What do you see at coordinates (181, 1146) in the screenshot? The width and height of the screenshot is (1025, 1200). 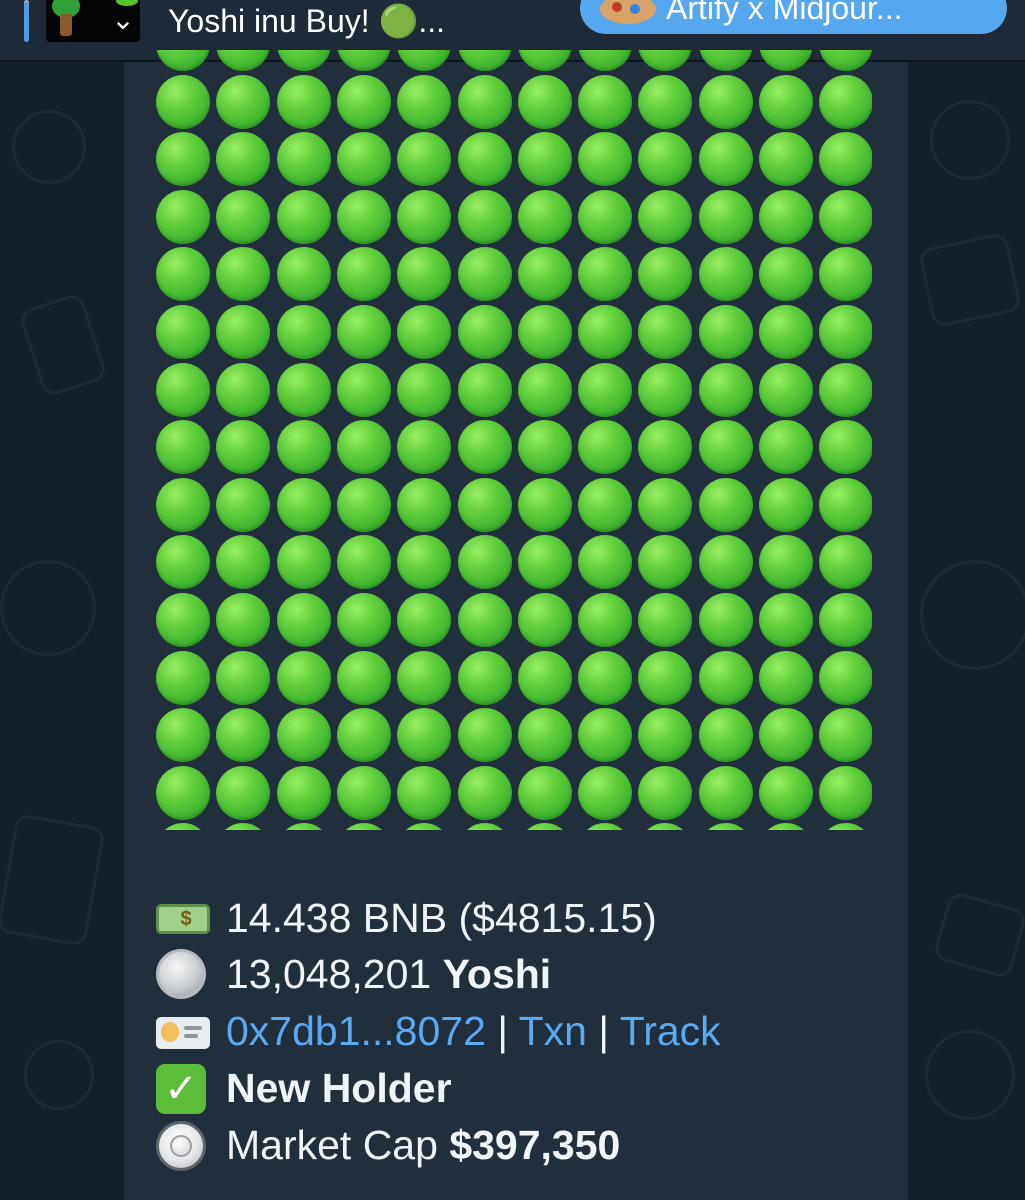 I see `radio-button-icon` at bounding box center [181, 1146].